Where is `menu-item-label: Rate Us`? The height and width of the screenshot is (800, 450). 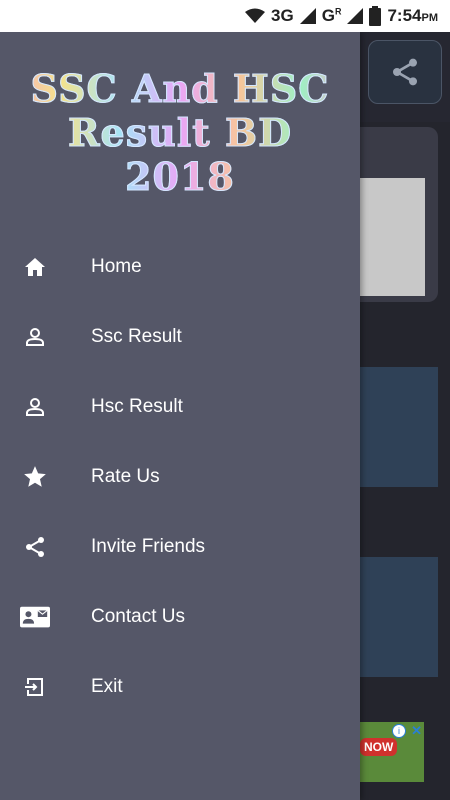
menu-item-label: Rate Us is located at coordinates (125, 476).